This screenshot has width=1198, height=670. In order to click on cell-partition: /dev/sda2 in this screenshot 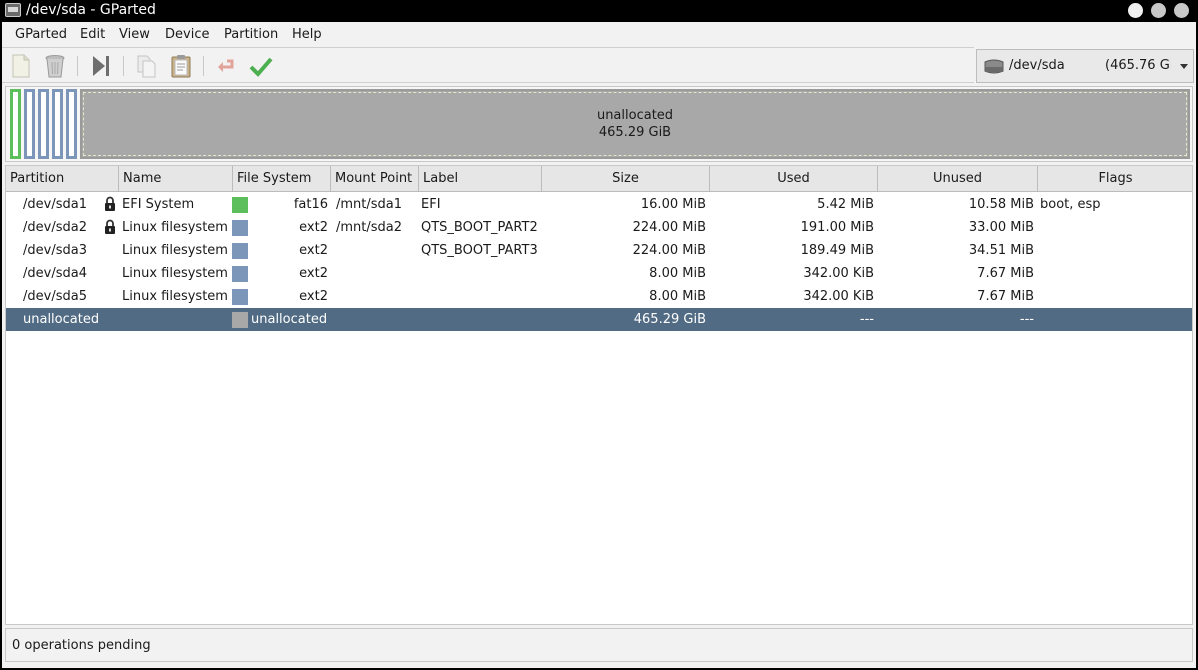, I will do `click(55, 227)`.